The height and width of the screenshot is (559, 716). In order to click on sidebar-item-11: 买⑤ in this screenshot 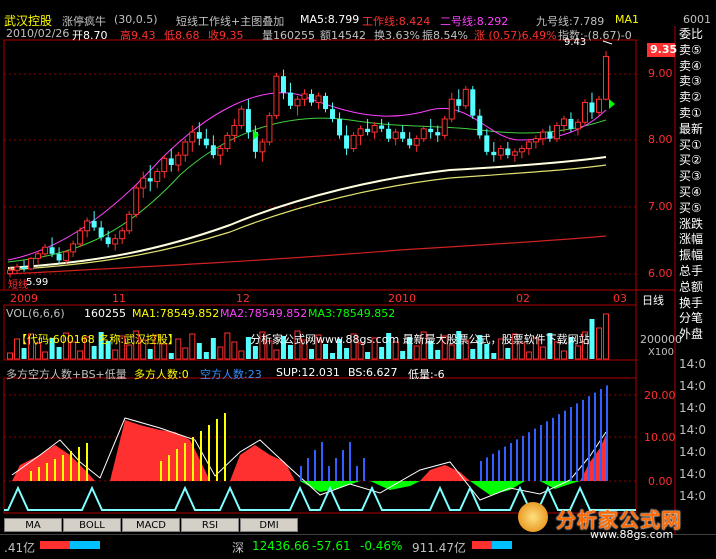, I will do `click(690, 207)`.